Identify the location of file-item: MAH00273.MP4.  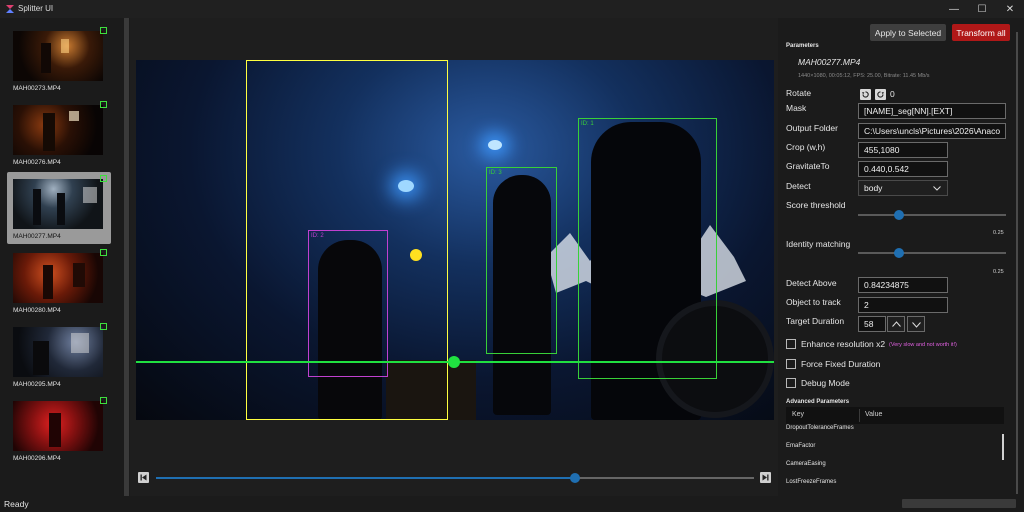
(59, 60).